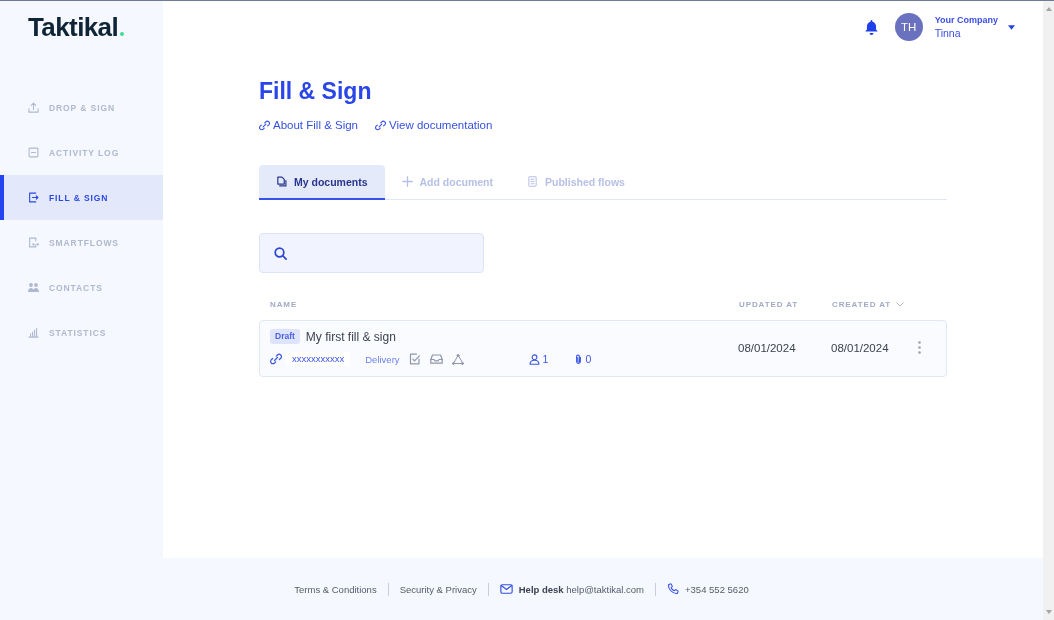 The width and height of the screenshot is (1054, 620). I want to click on phone-icon, so click(673, 589).